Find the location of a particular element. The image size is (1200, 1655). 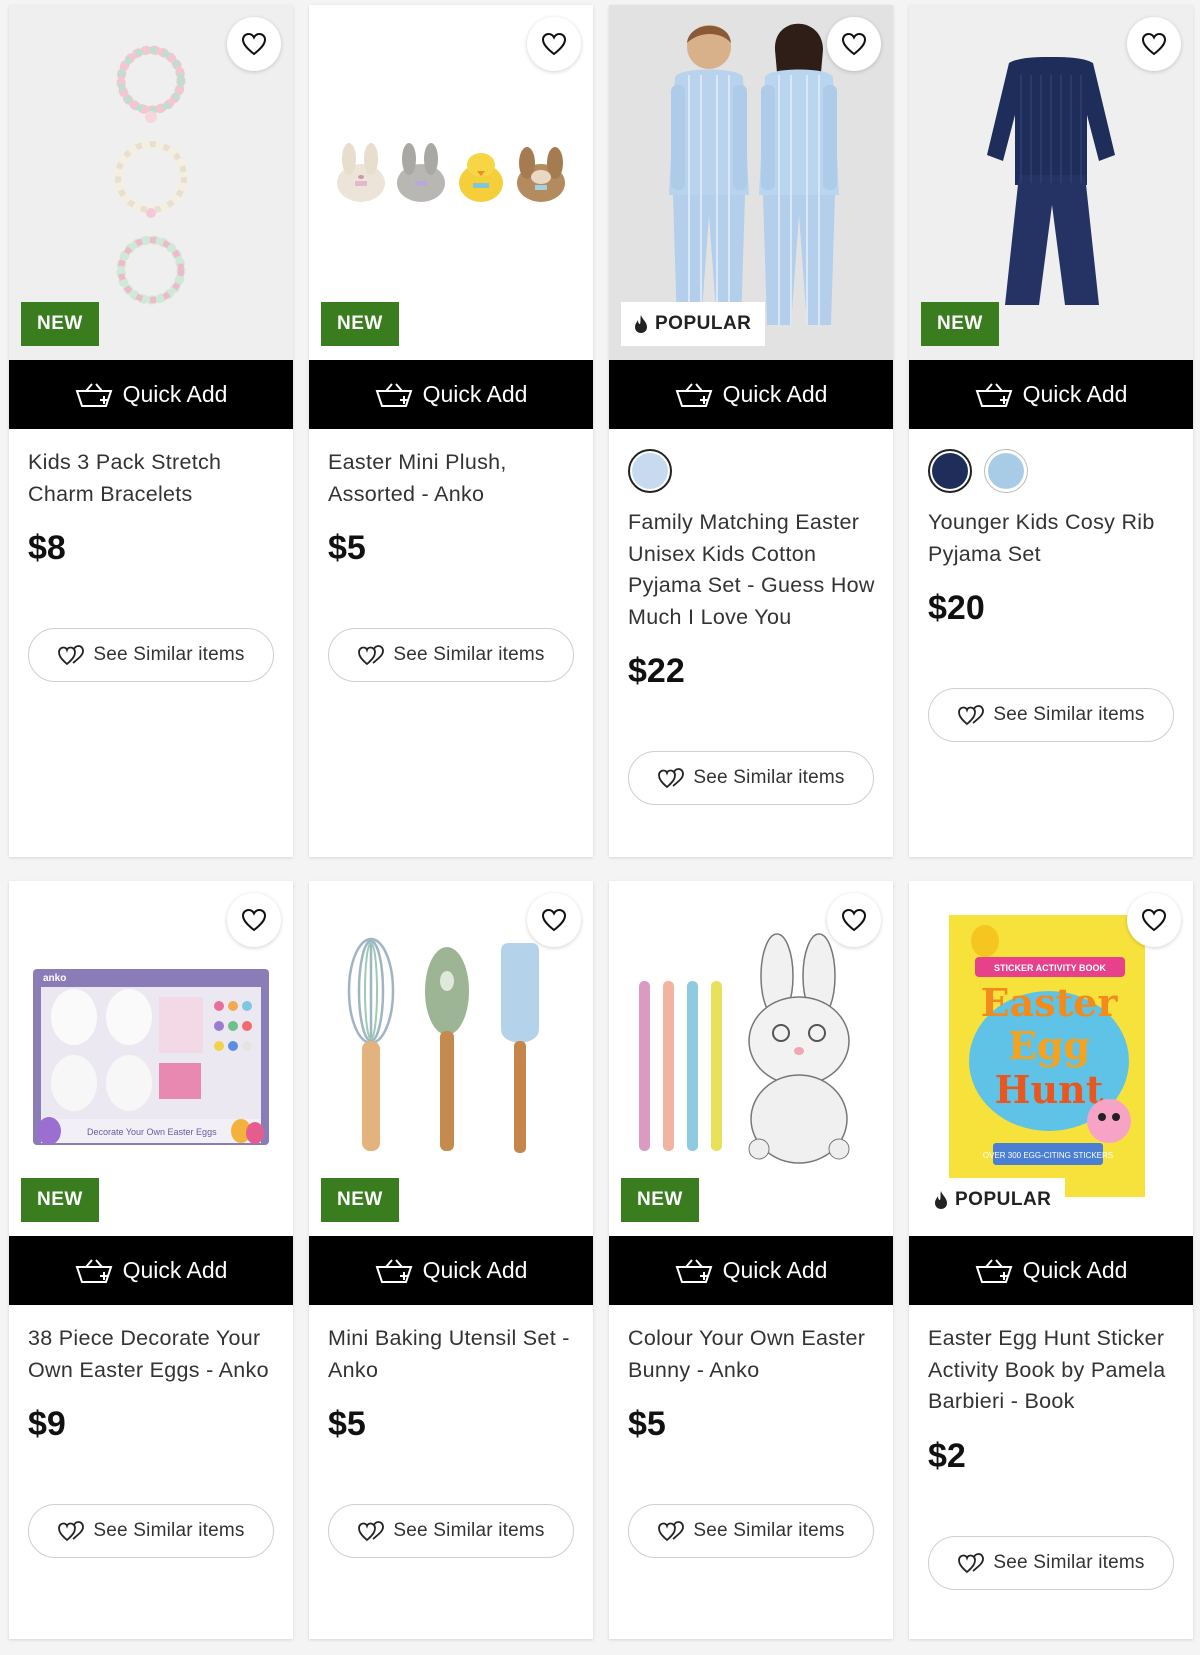

product-title: Colour Your Own Easter Bunny - Anko is located at coordinates (751, 1354).